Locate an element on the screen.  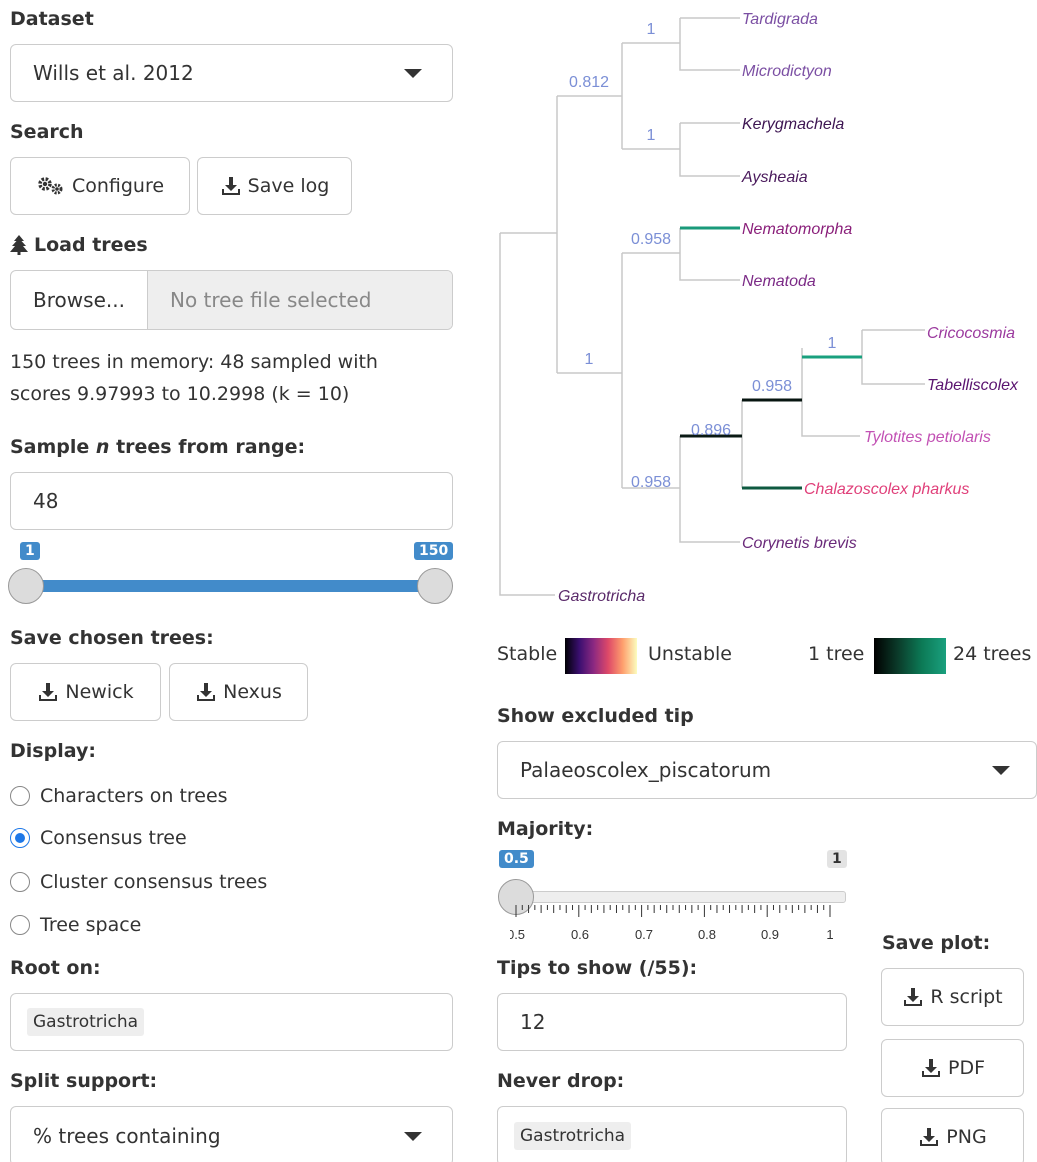
save-png-button: PNG is located at coordinates (952, 1135).